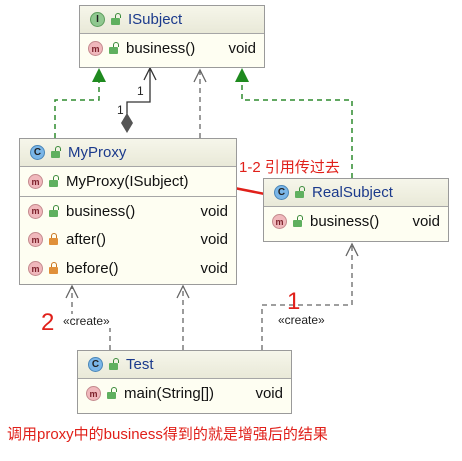 The width and height of the screenshot is (462, 461). I want to click on isubject-interface-box: I ISubject m business() void, so click(172, 36).